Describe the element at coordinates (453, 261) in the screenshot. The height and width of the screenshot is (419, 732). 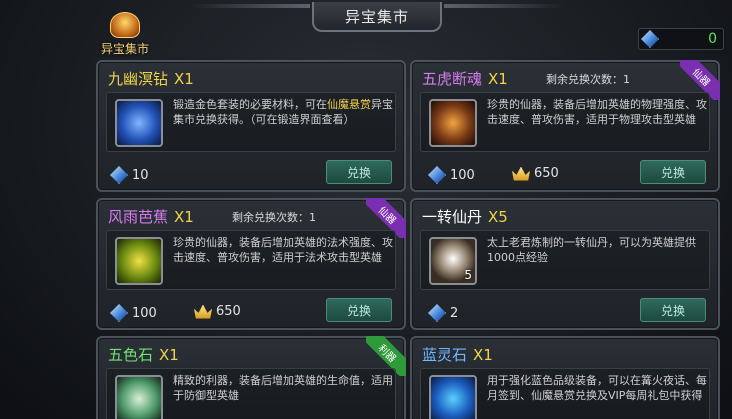
I see `pill-icon: 5` at that location.